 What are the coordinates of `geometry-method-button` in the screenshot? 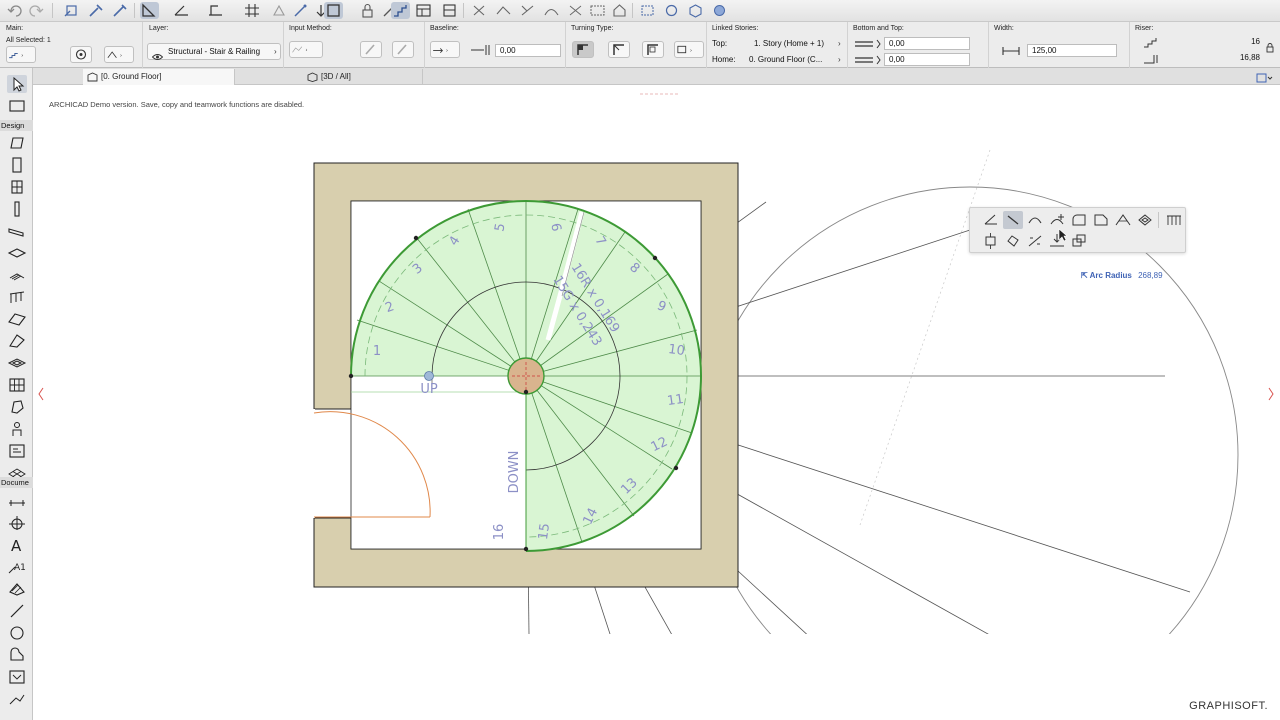 It's located at (403, 49).